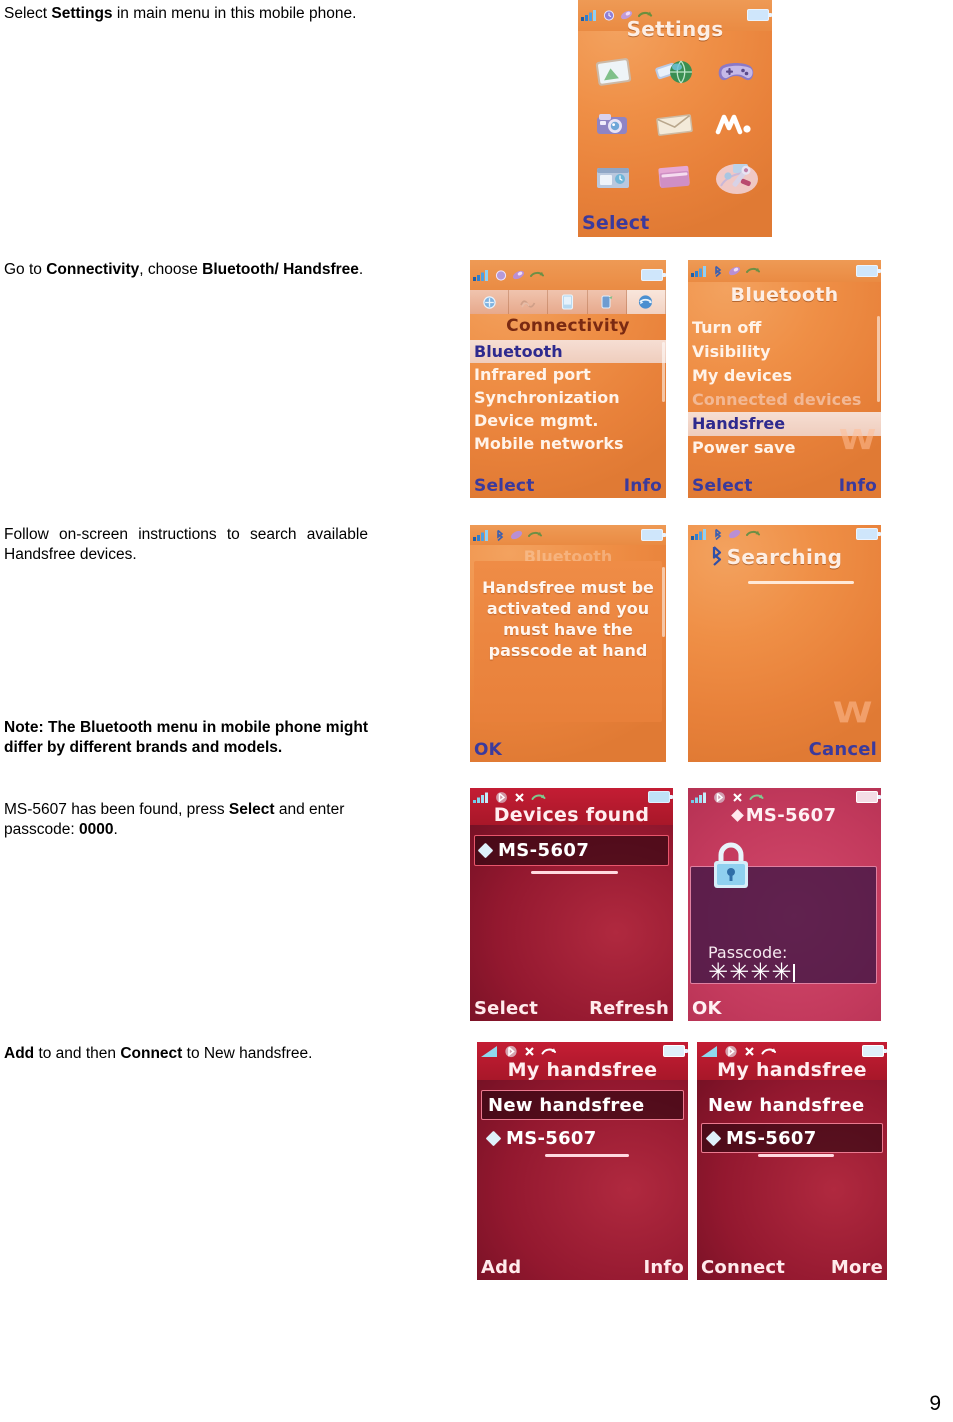  What do you see at coordinates (629, 1008) in the screenshot?
I see `softkey-right: Refresh` at bounding box center [629, 1008].